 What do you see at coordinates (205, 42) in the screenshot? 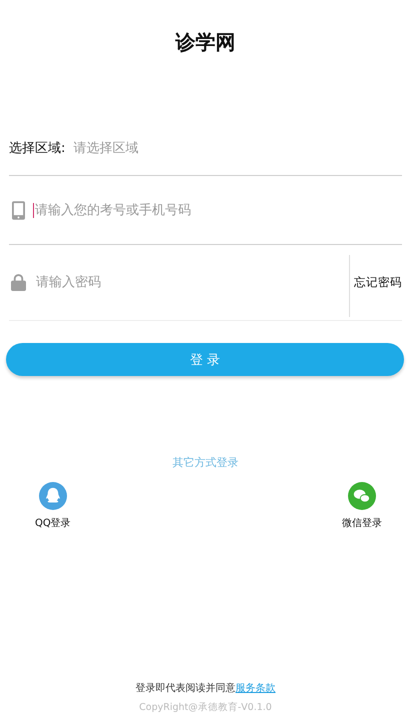
I see `page-title: 诊学网` at bounding box center [205, 42].